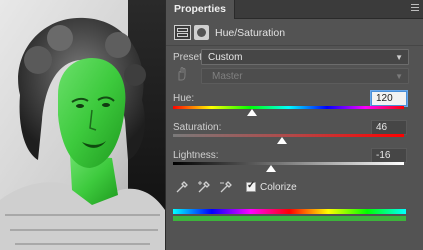 This screenshot has height=250, width=423. What do you see at coordinates (288, 163) in the screenshot?
I see `lightness-slider-track` at bounding box center [288, 163].